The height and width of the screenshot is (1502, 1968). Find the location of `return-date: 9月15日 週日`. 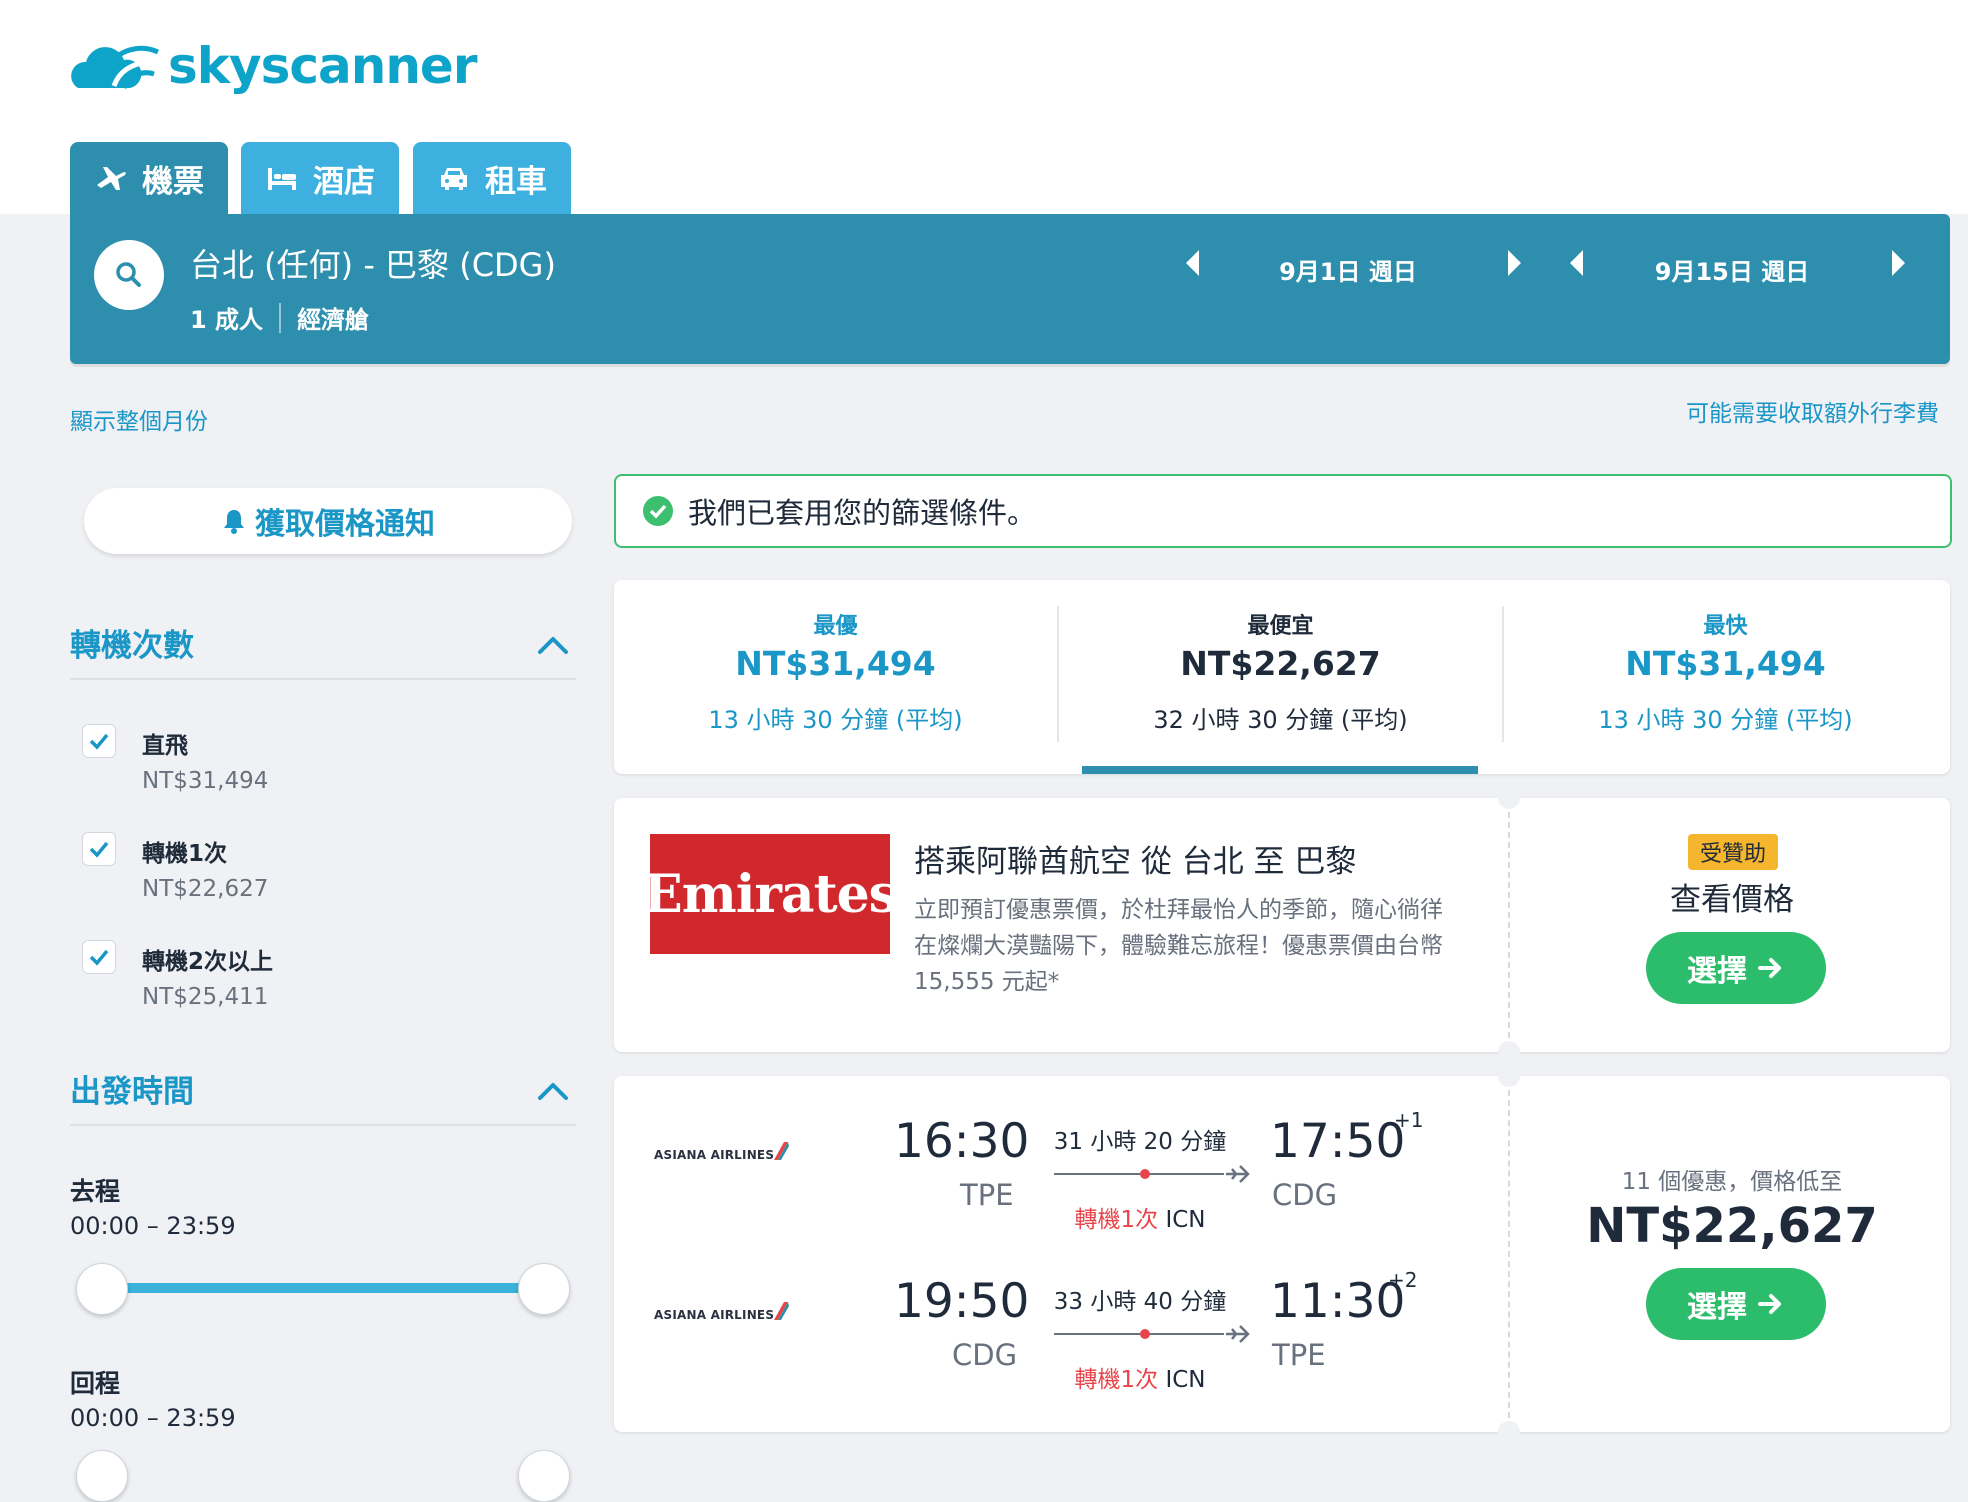

return-date: 9月15日 週日 is located at coordinates (1732, 269).